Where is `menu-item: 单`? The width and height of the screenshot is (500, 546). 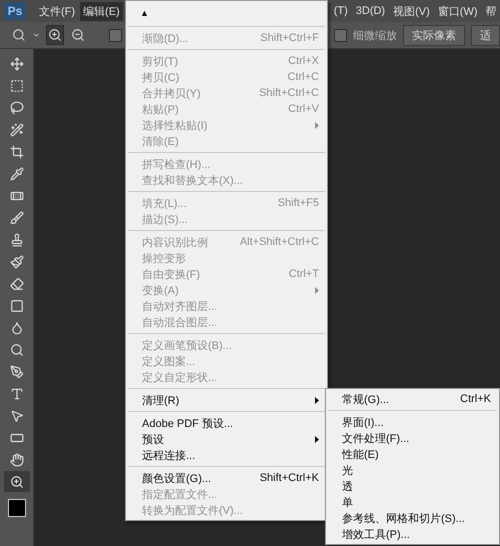 menu-item: 单 is located at coordinates (412, 502).